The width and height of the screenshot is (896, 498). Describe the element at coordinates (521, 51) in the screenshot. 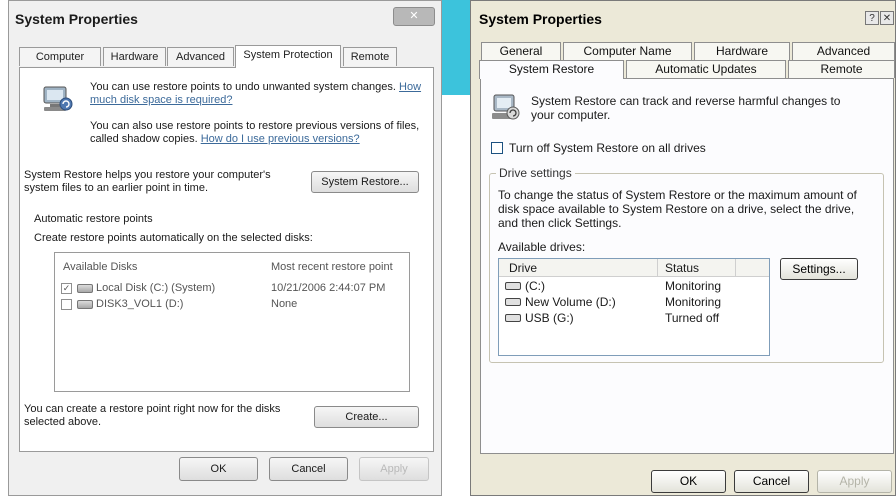

I see `tab-general: General` at that location.